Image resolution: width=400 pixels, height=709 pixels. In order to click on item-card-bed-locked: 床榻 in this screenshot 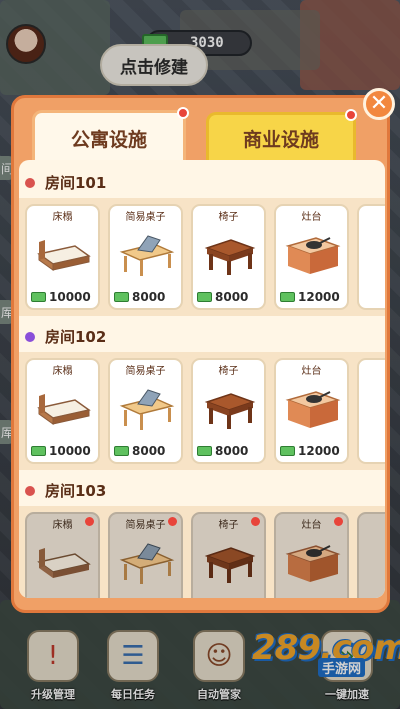, I will do `click(62, 555)`.